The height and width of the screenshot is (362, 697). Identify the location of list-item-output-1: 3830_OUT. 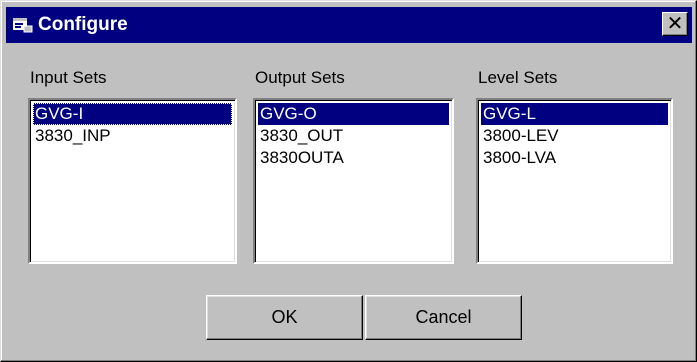
(353, 136).